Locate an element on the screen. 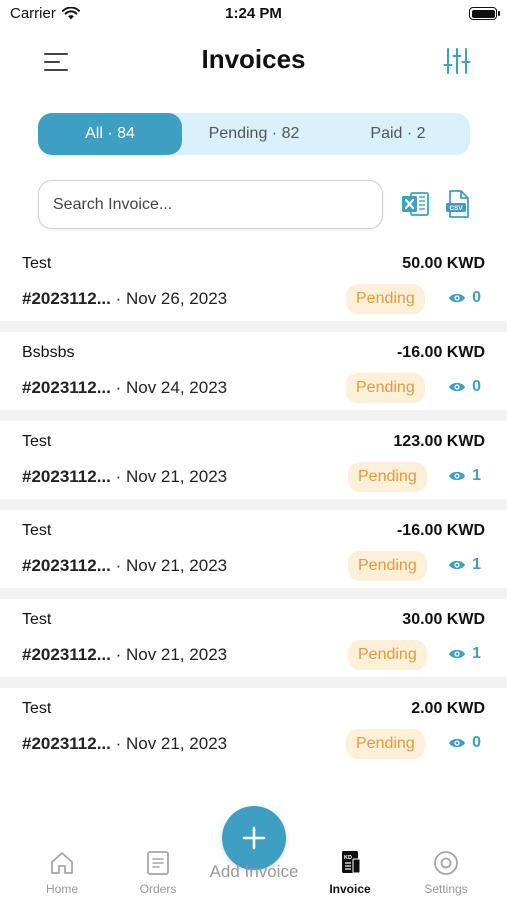  invoice-amount: 123.00 KWD is located at coordinates (439, 441).